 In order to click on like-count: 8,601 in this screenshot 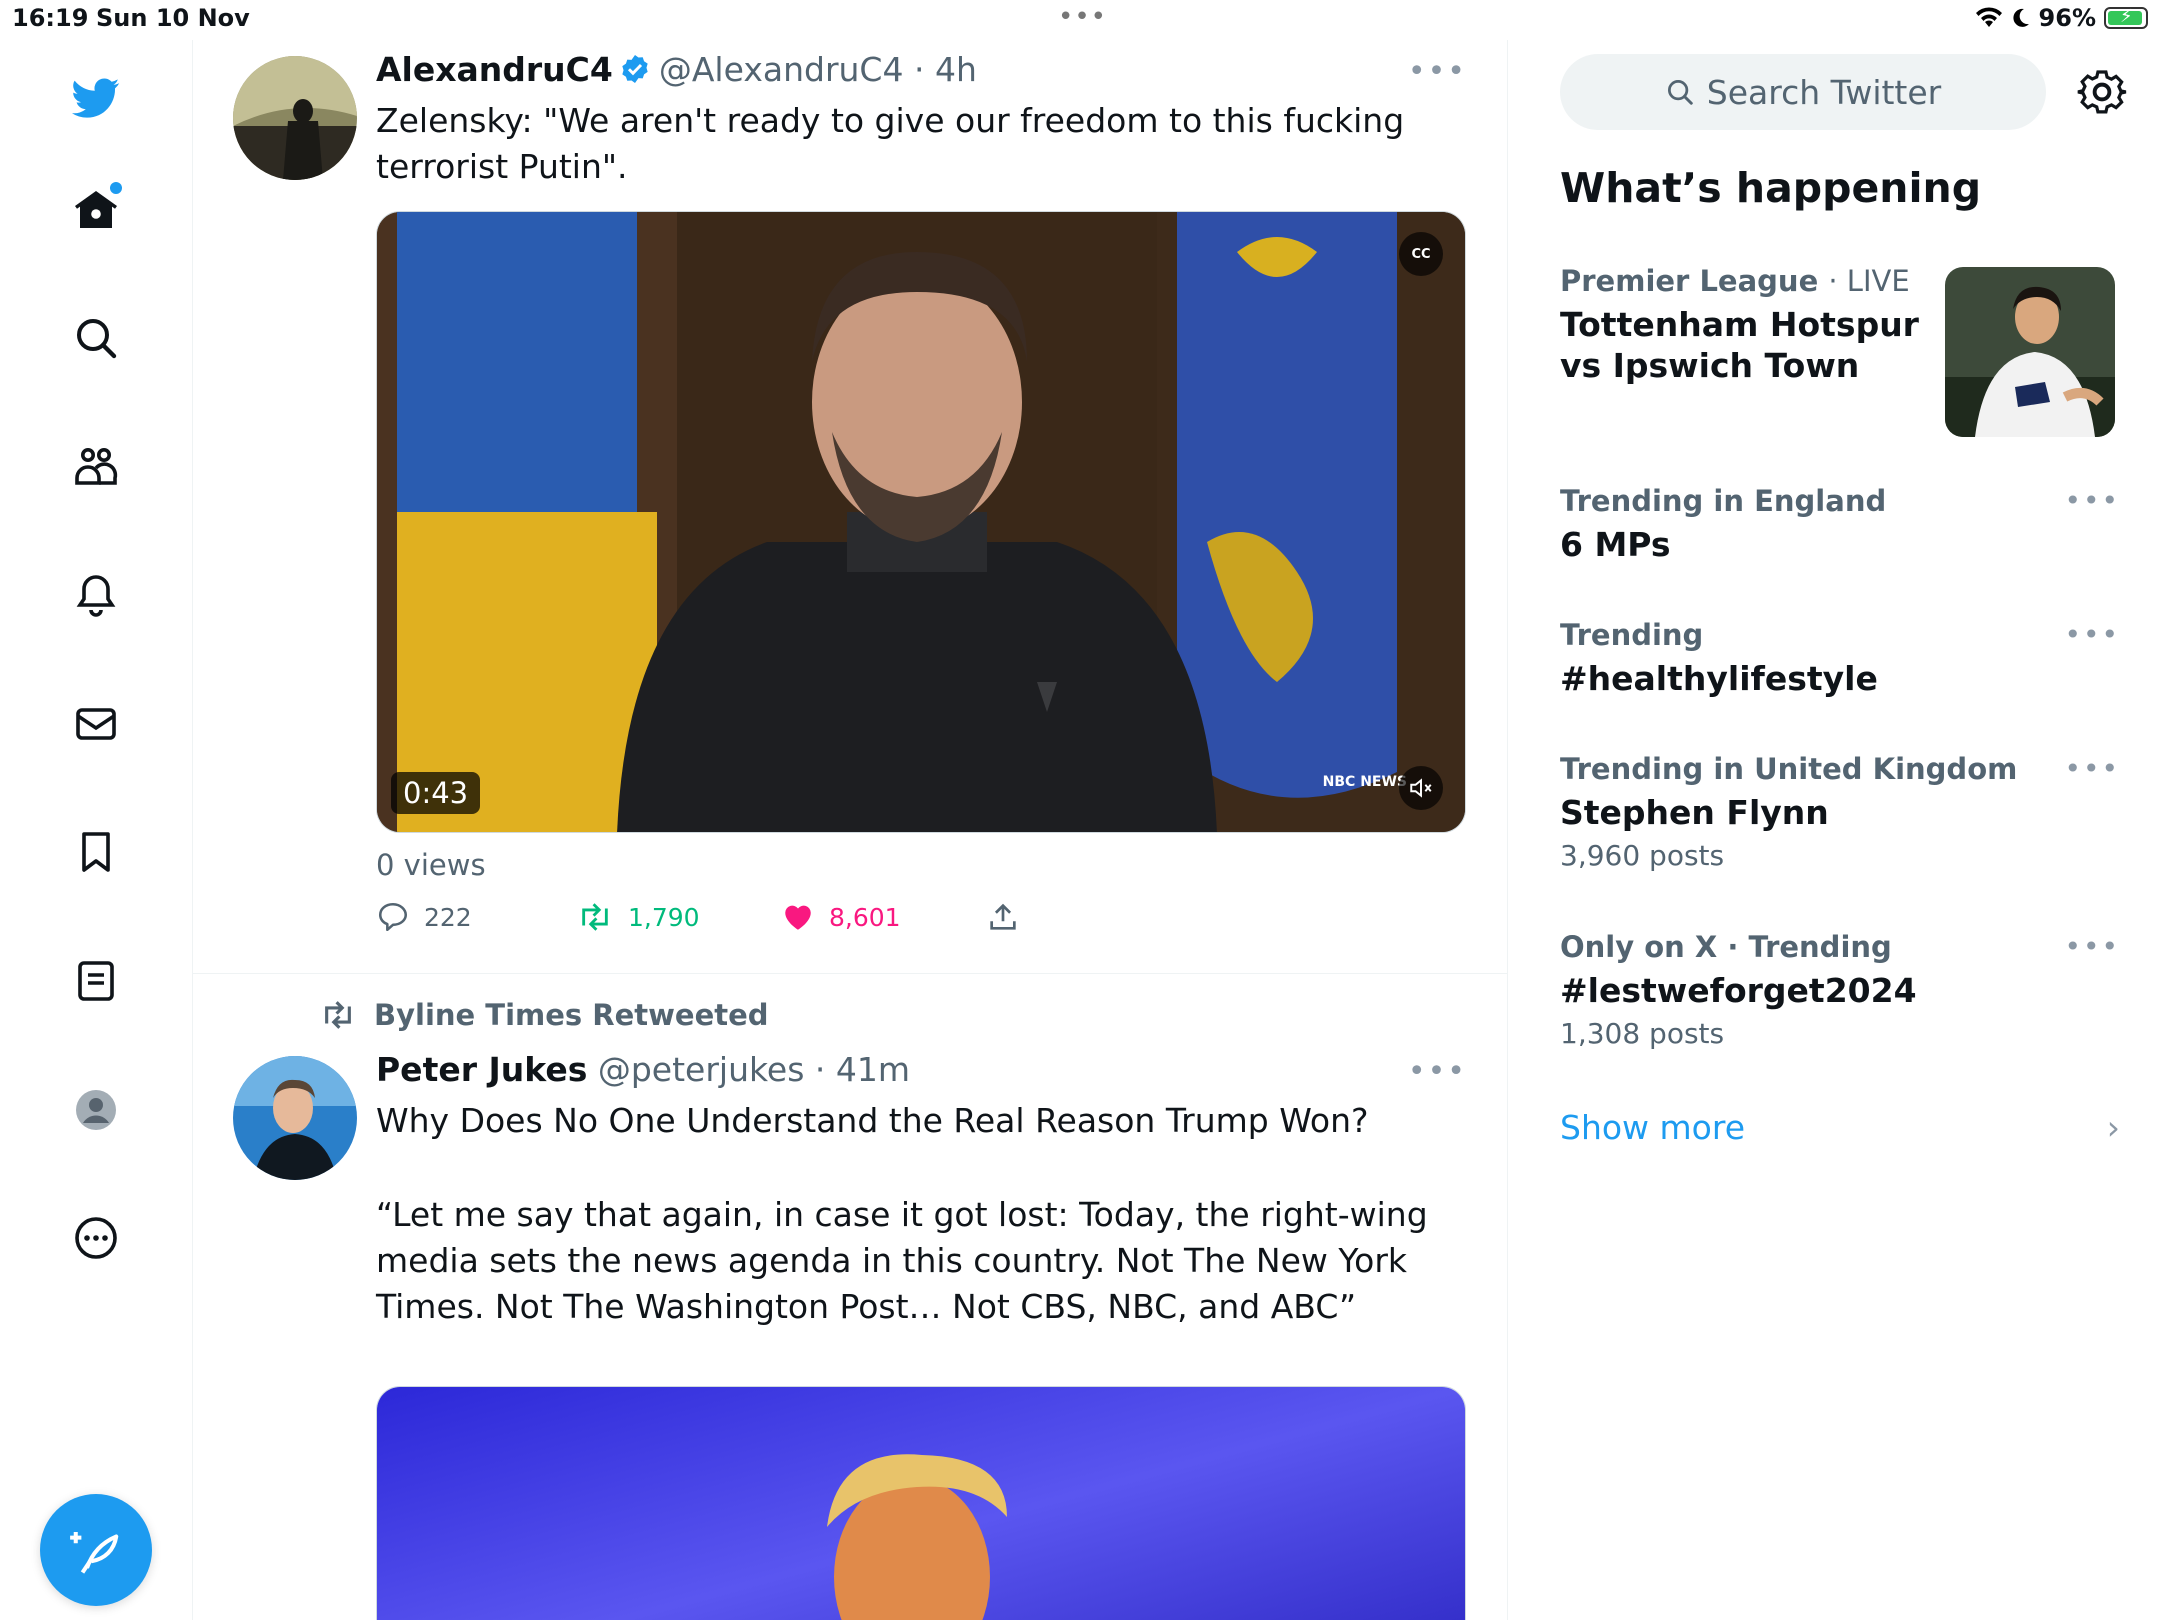, I will do `click(865, 917)`.